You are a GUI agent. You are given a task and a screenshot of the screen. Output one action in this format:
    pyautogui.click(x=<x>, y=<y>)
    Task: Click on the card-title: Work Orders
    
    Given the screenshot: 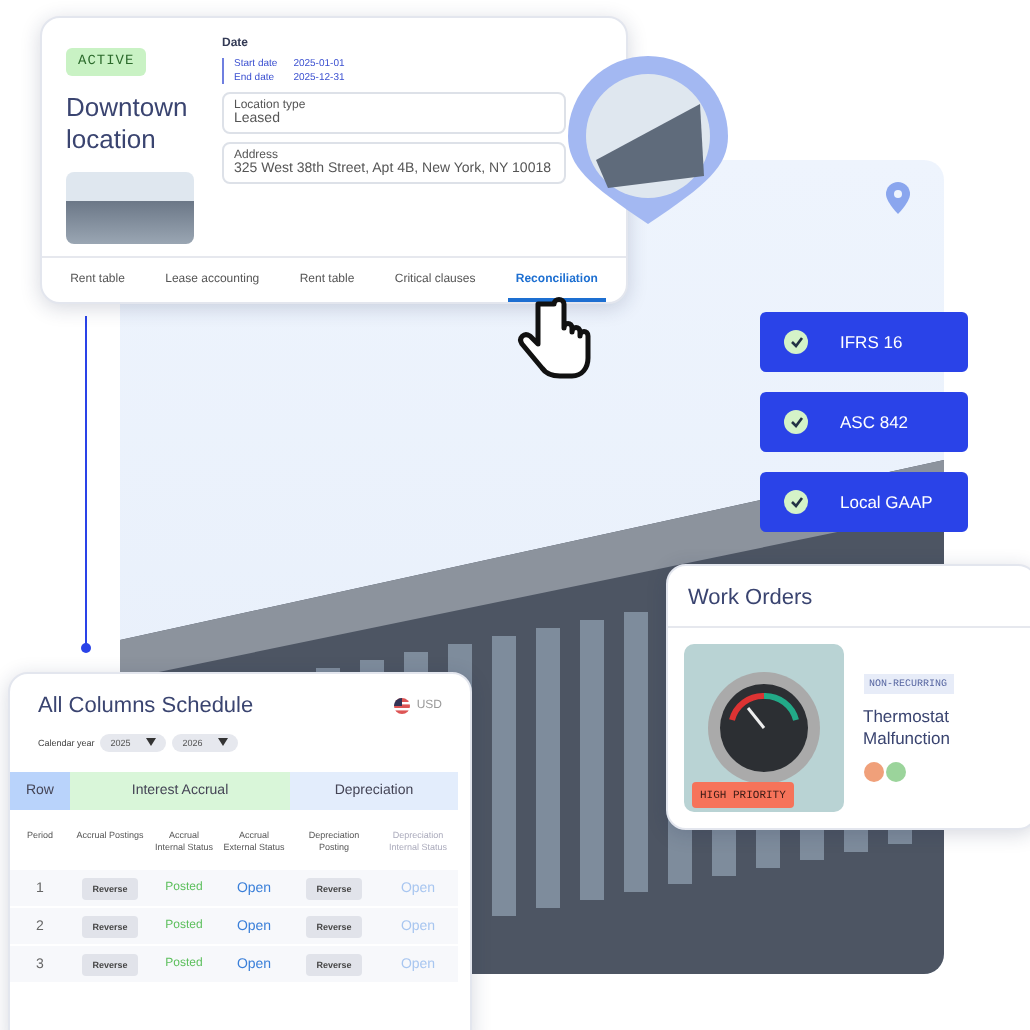 What is the action you would take?
    pyautogui.click(x=849, y=597)
    